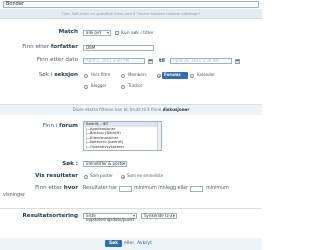 The image size is (320, 250). What do you see at coordinates (137, 75) in the screenshot?
I see `section-members-option: Members` at bounding box center [137, 75].